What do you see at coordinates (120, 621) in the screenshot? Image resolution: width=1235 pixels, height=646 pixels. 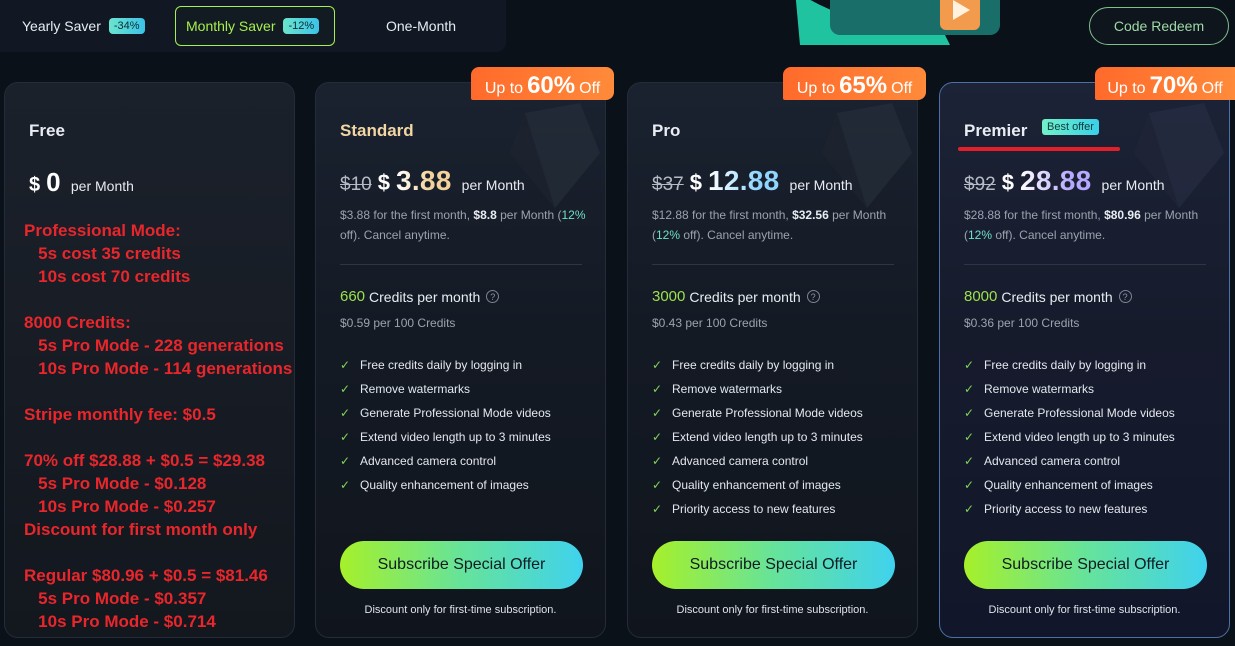 I see `annotation-line: 10s Pro Mode - $0.714` at bounding box center [120, 621].